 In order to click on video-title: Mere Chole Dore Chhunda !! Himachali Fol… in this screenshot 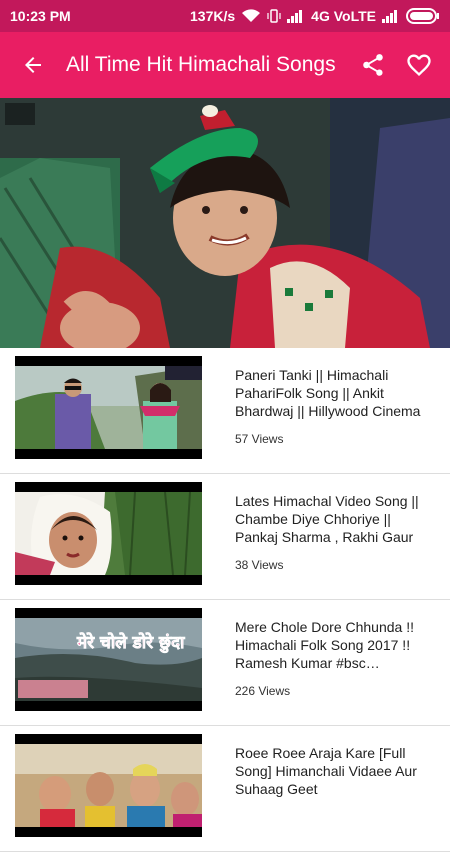, I will do `click(324, 645)`.